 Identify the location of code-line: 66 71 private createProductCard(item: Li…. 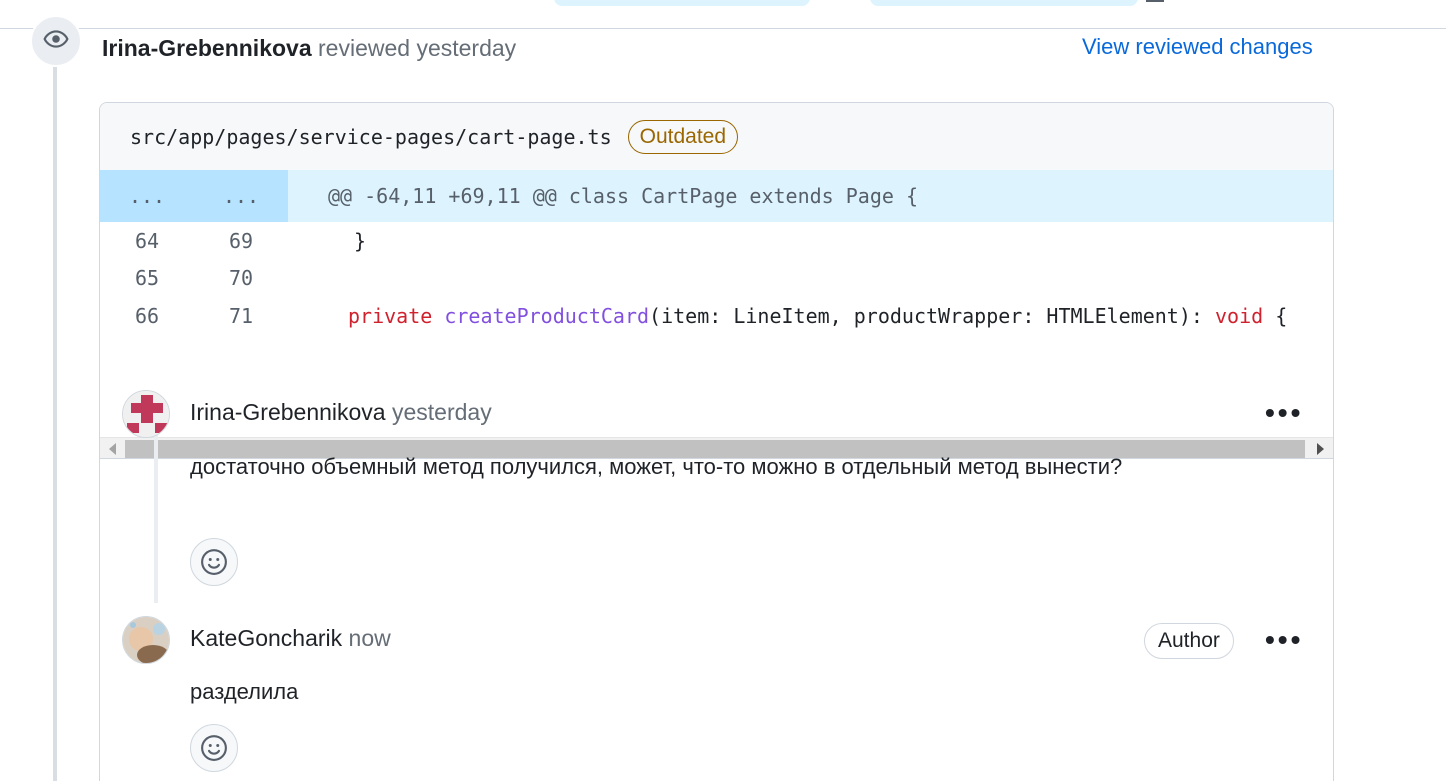
(716, 316).